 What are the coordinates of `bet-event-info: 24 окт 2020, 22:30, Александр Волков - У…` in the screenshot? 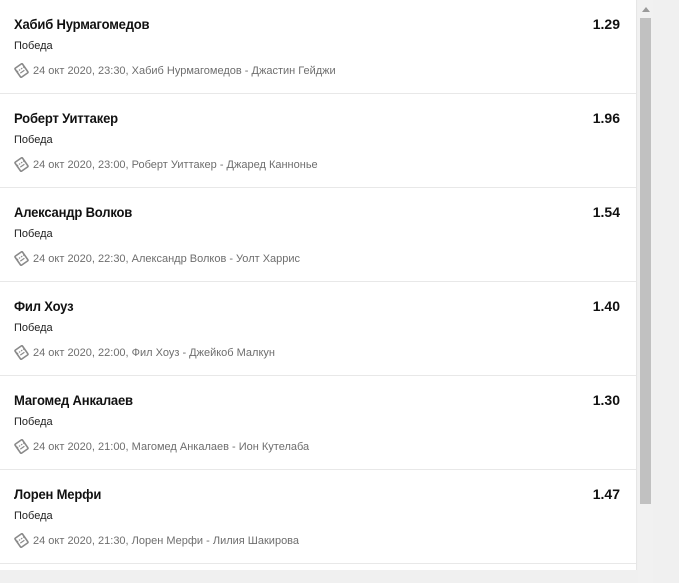 It's located at (157, 258).